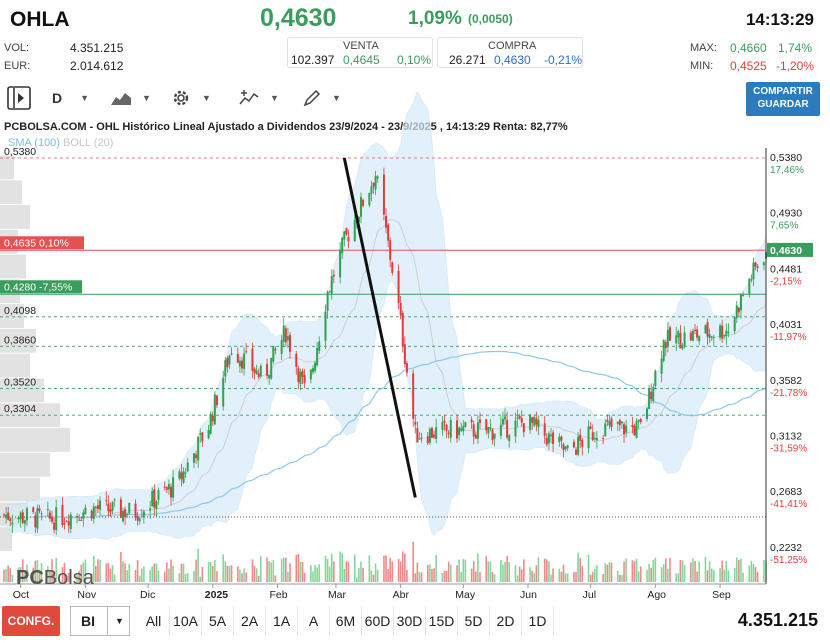 The height and width of the screenshot is (643, 830). I want to click on range-button-2a: 2A, so click(250, 621).